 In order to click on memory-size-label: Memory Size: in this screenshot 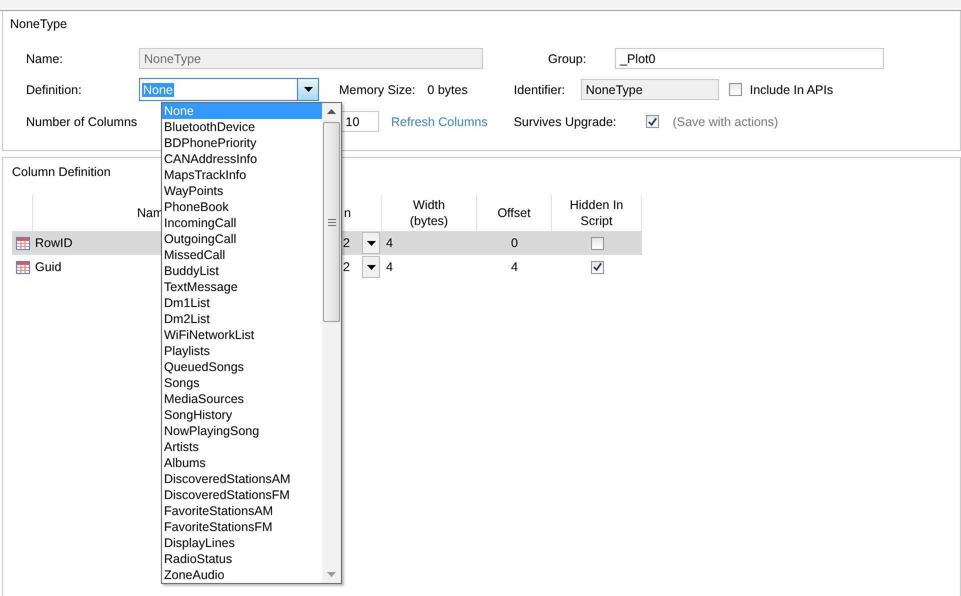, I will do `click(377, 89)`.